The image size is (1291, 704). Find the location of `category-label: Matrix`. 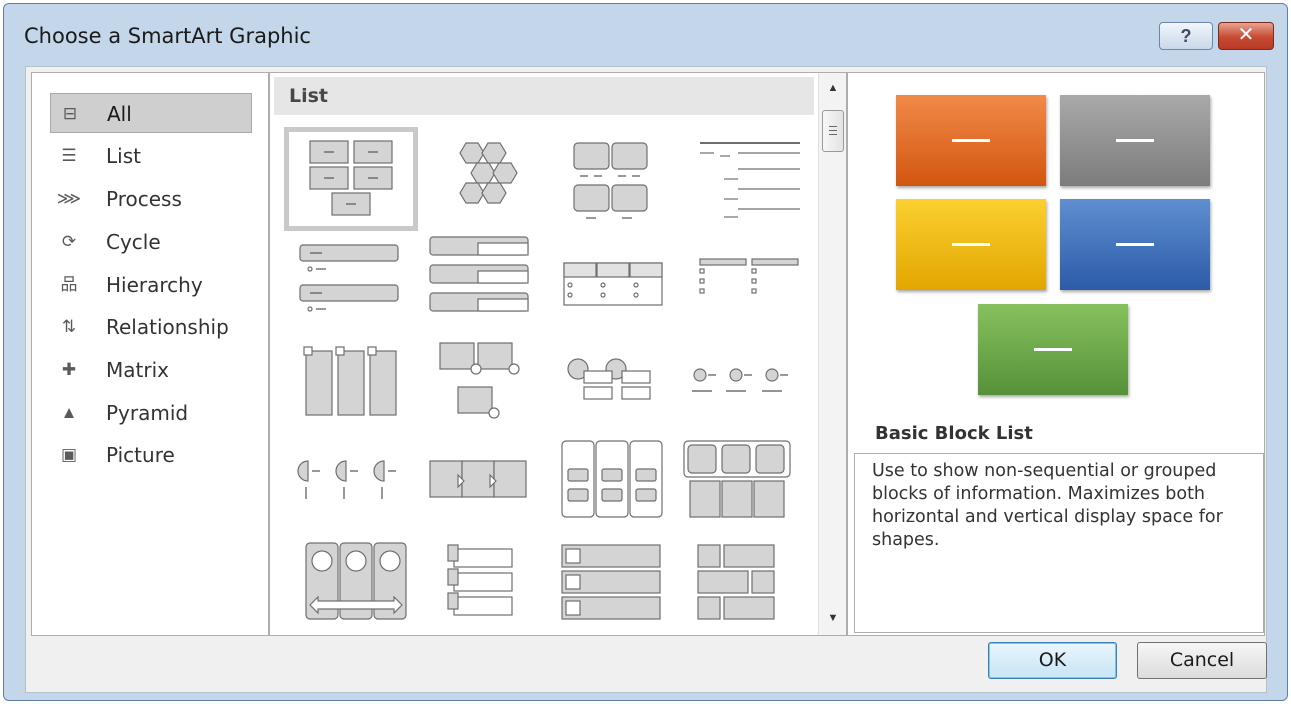

category-label: Matrix is located at coordinates (137, 370).